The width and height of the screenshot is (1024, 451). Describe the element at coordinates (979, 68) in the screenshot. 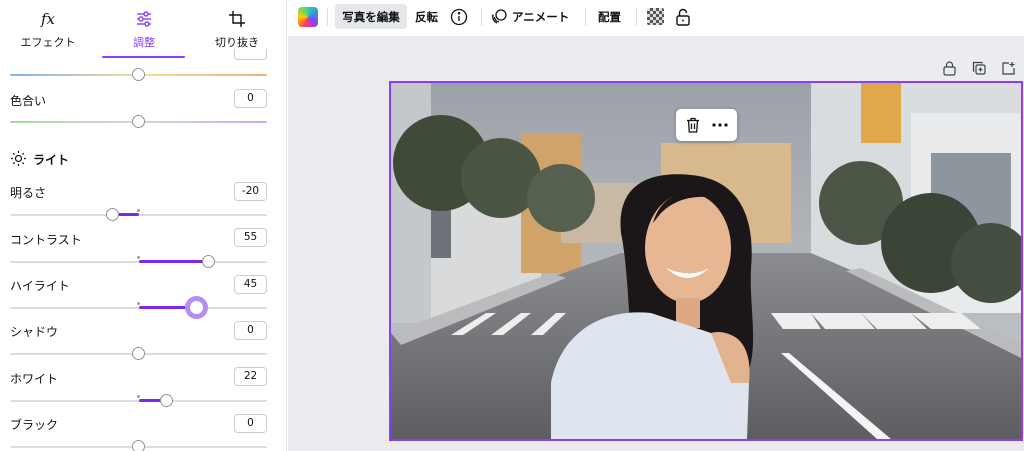

I see `duplicate-icon` at that location.